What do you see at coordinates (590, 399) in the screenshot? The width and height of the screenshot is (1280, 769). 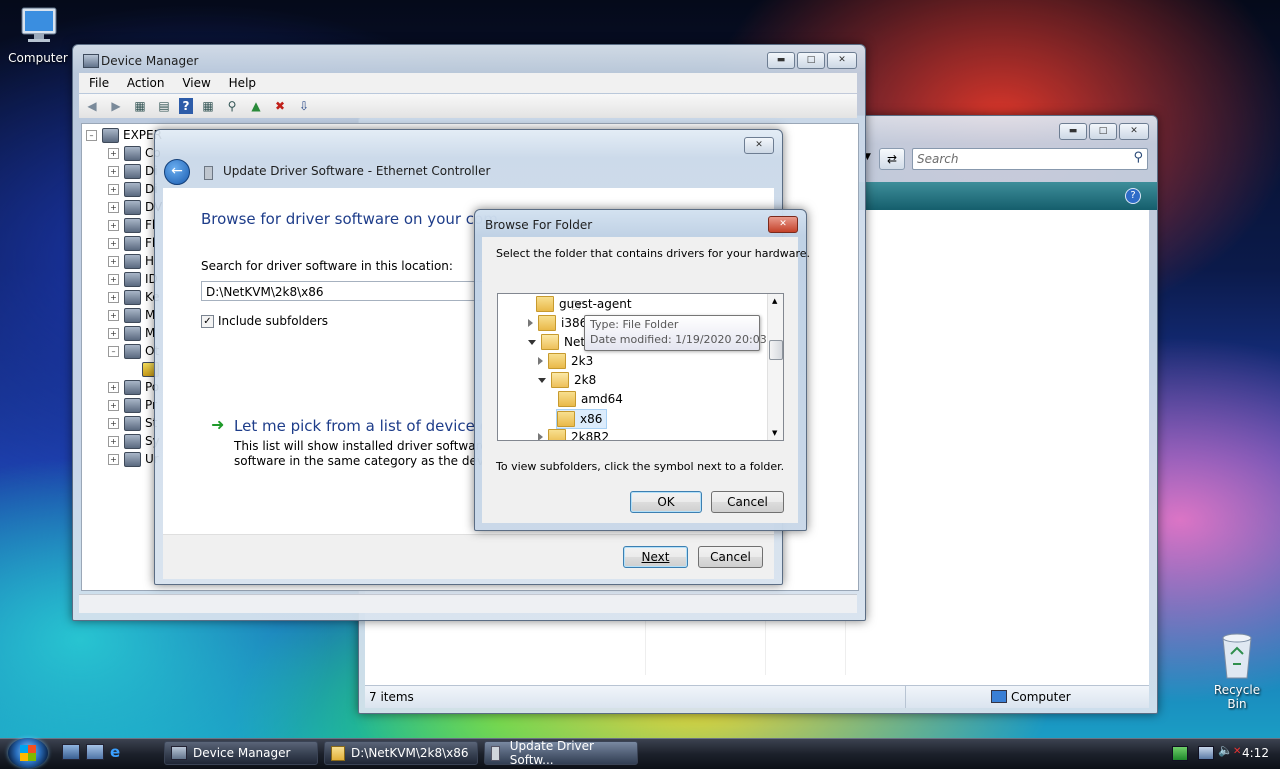 I see `folder-row-amd64: amd64` at bounding box center [590, 399].